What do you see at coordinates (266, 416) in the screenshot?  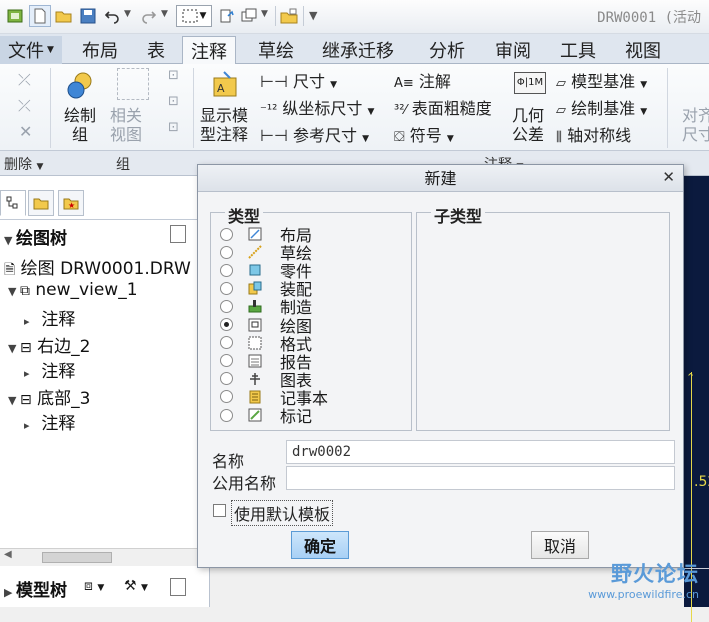 I see `type-option-markup: 标记` at bounding box center [266, 416].